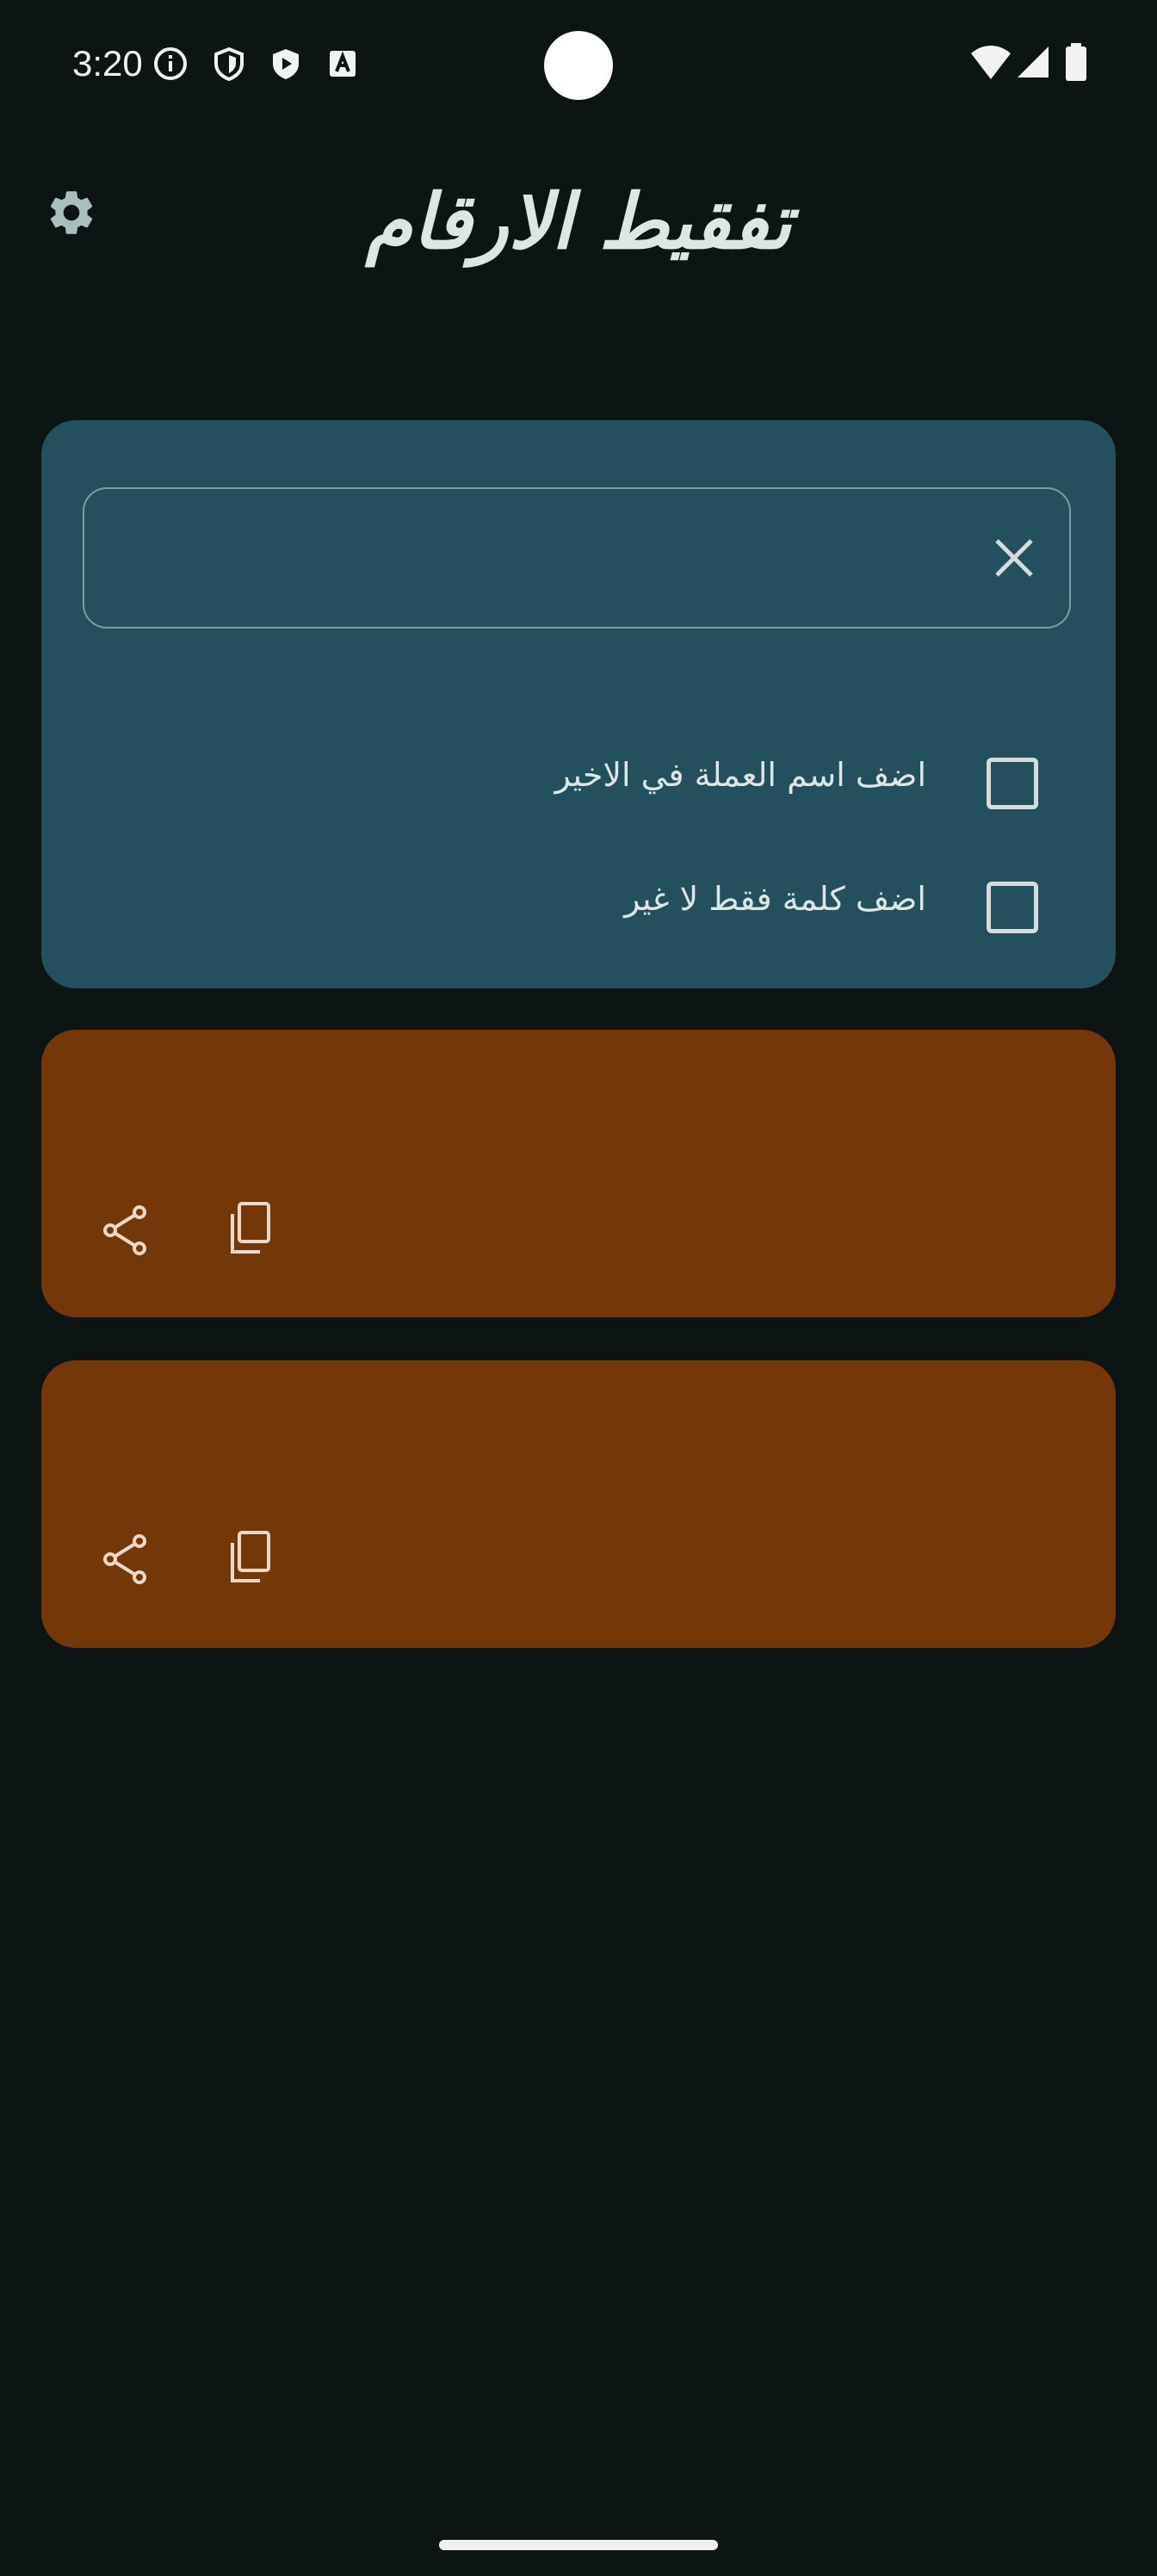  Describe the element at coordinates (1013, 907) in the screenshot. I see `only-checkbox` at that location.